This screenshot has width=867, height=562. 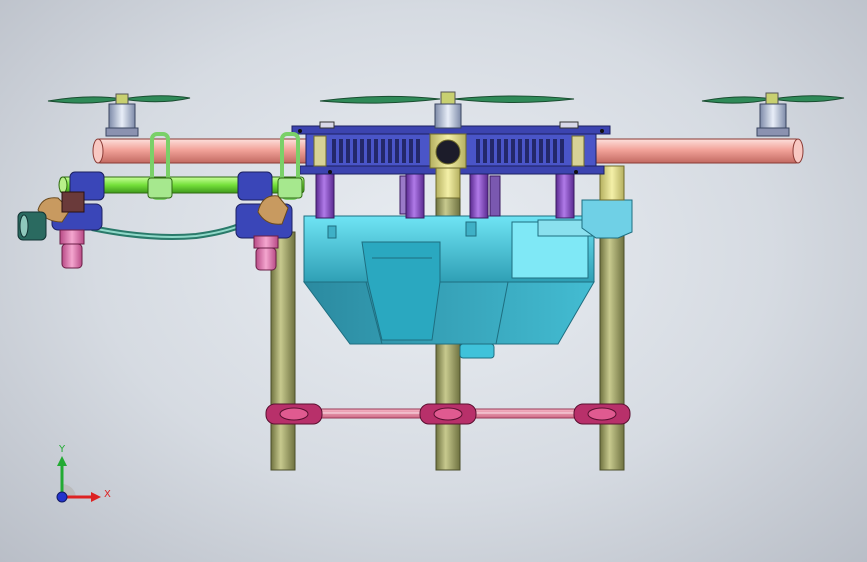 What do you see at coordinates (62, 497) in the screenshot?
I see `z-axis-point` at bounding box center [62, 497].